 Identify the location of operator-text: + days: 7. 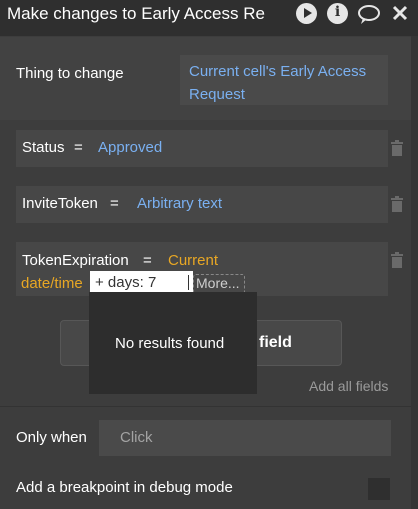
(126, 282).